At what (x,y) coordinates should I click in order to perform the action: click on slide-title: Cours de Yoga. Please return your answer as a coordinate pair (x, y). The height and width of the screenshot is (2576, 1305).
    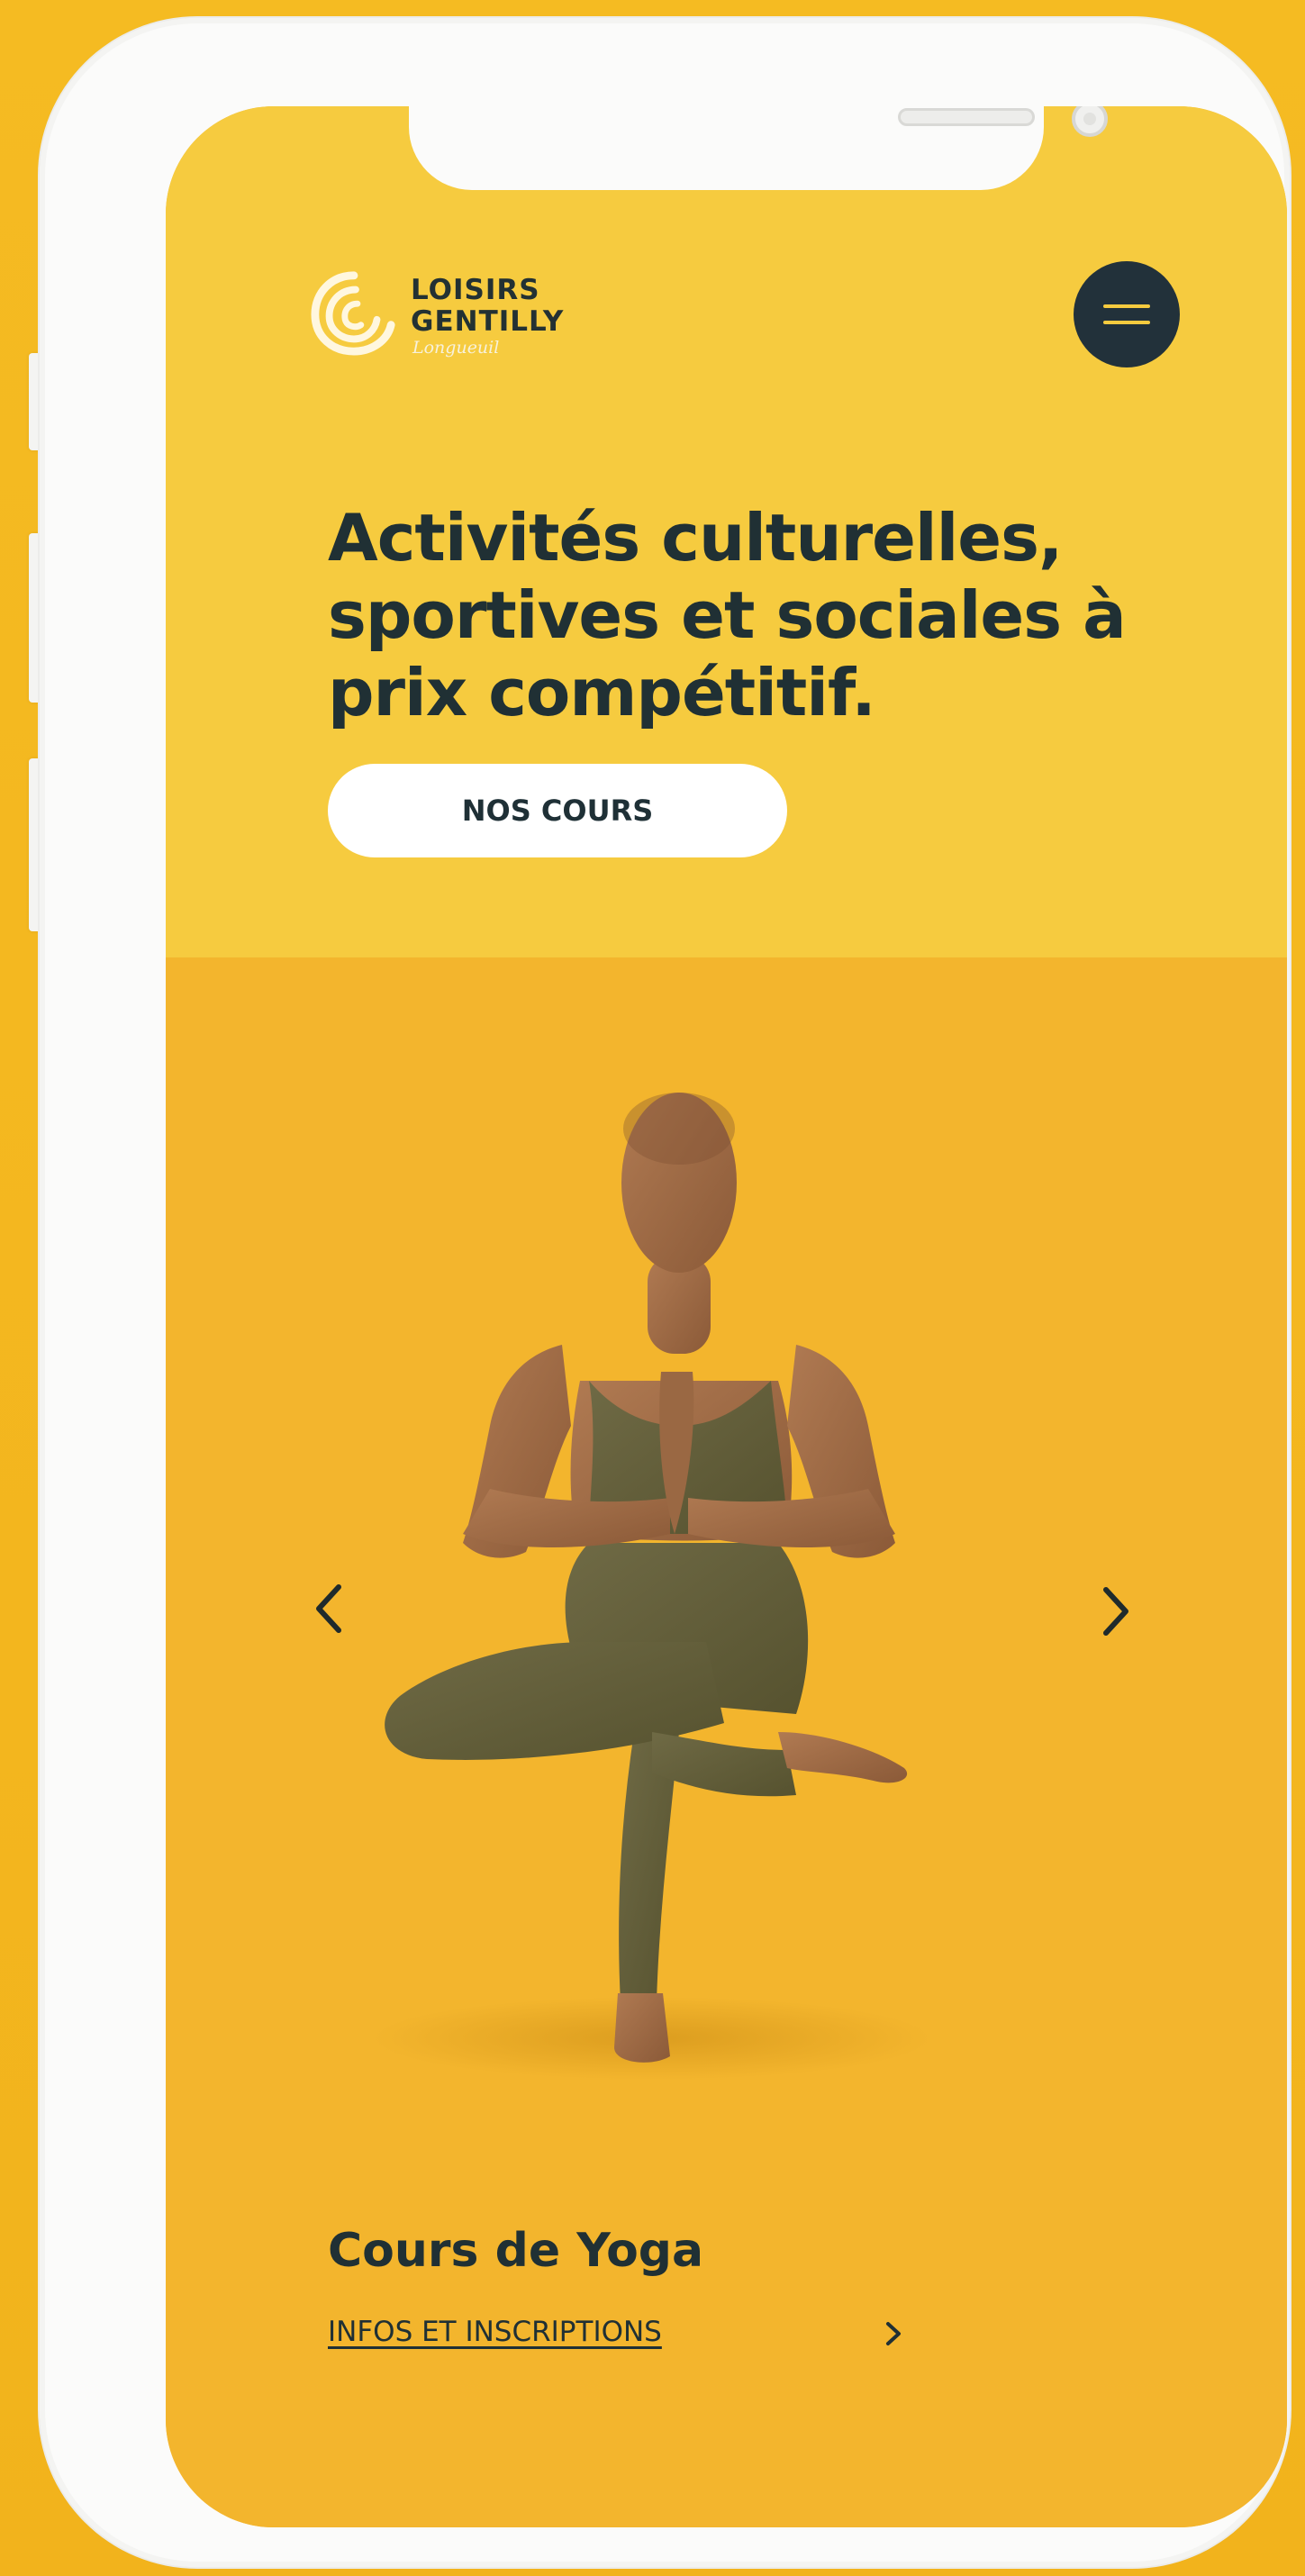
    Looking at the image, I should click on (516, 2251).